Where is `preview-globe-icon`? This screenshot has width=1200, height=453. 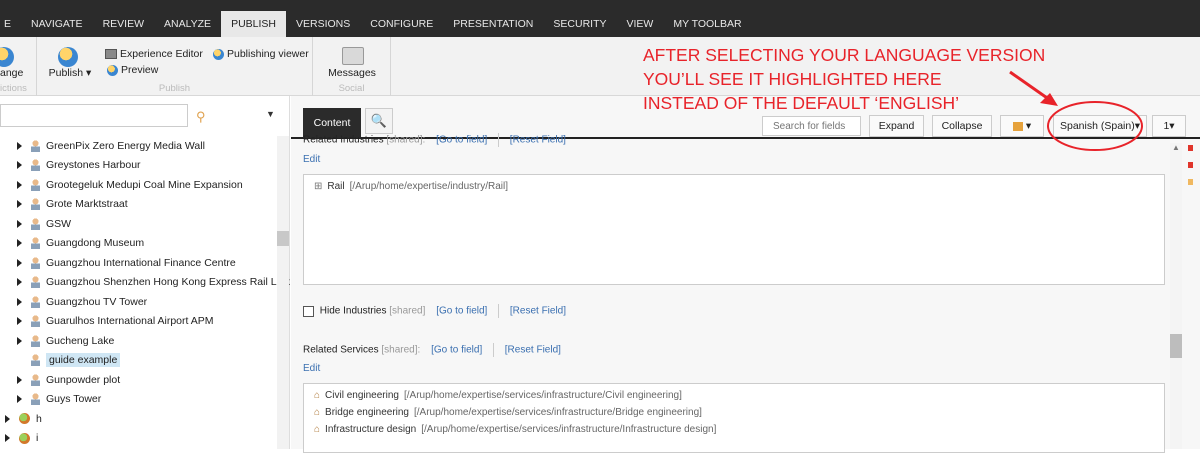
preview-globe-icon is located at coordinates (112, 70).